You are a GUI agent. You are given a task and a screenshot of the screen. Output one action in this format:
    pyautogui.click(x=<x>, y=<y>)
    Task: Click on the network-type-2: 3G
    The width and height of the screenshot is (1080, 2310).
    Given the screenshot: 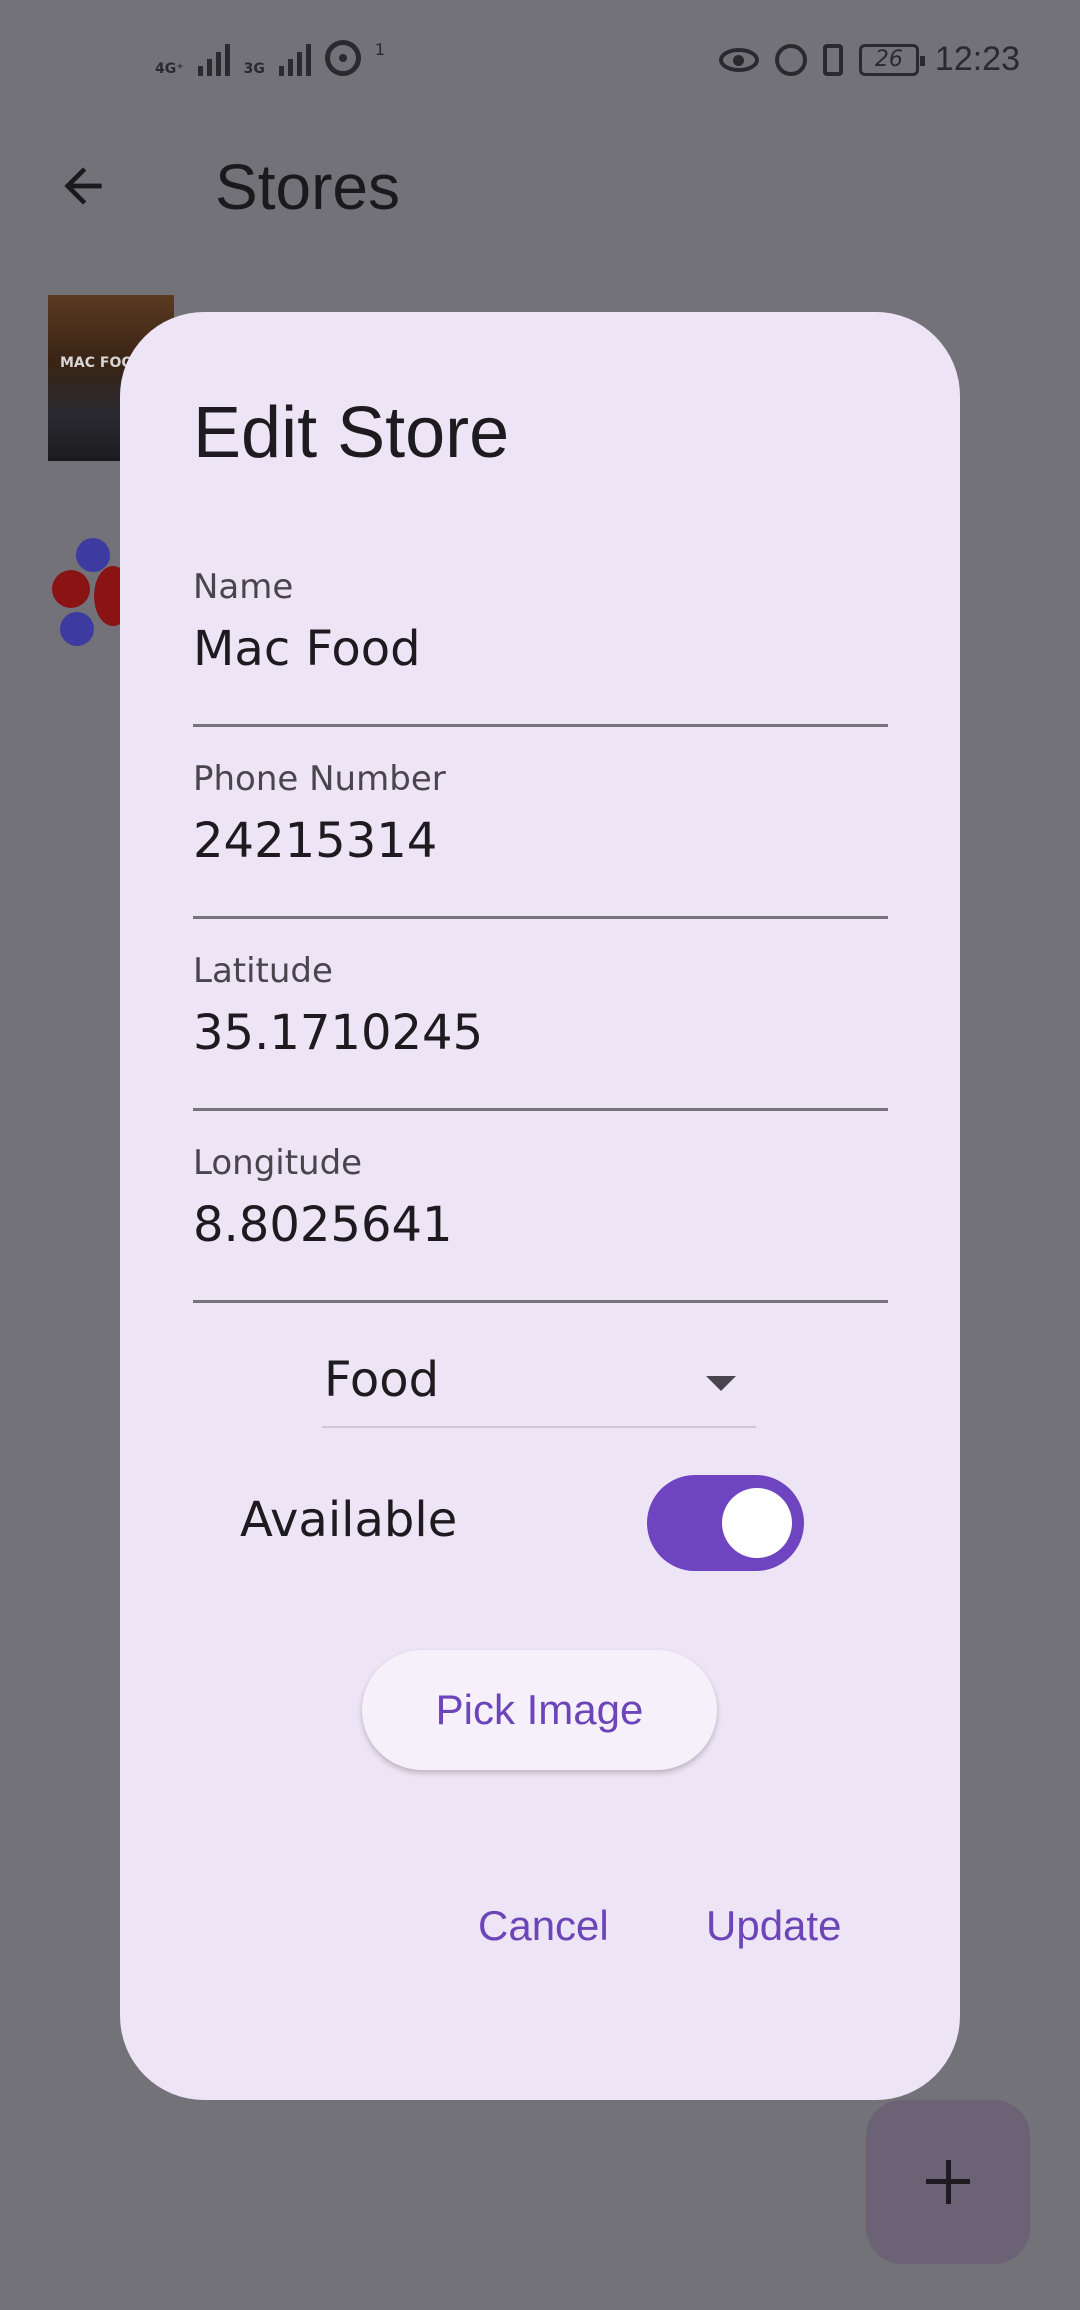 What is the action you would take?
    pyautogui.click(x=254, y=69)
    